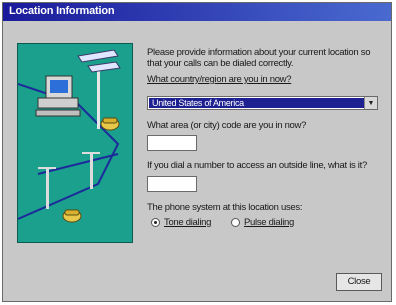 This screenshot has width=396, height=305. I want to click on area-code-input, so click(172, 143).